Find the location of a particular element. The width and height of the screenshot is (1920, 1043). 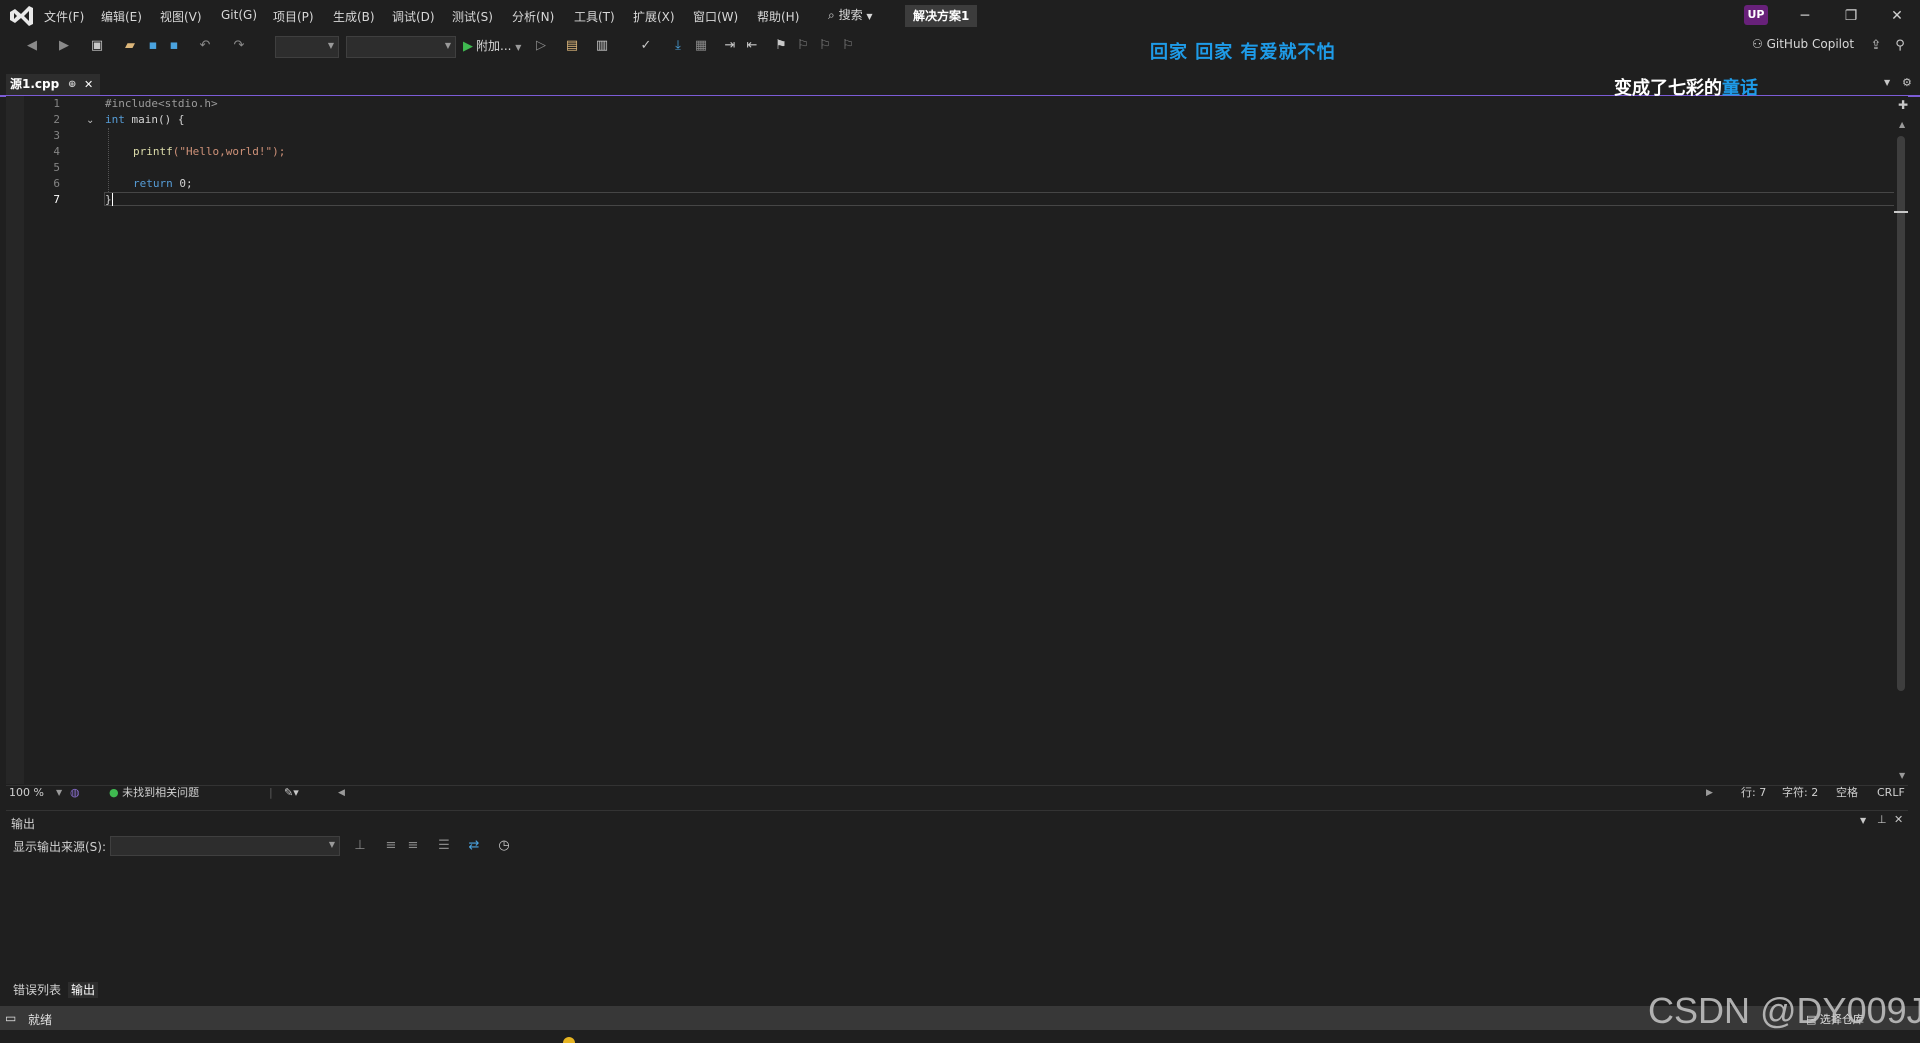

line-number: 1 is located at coordinates (56, 103).